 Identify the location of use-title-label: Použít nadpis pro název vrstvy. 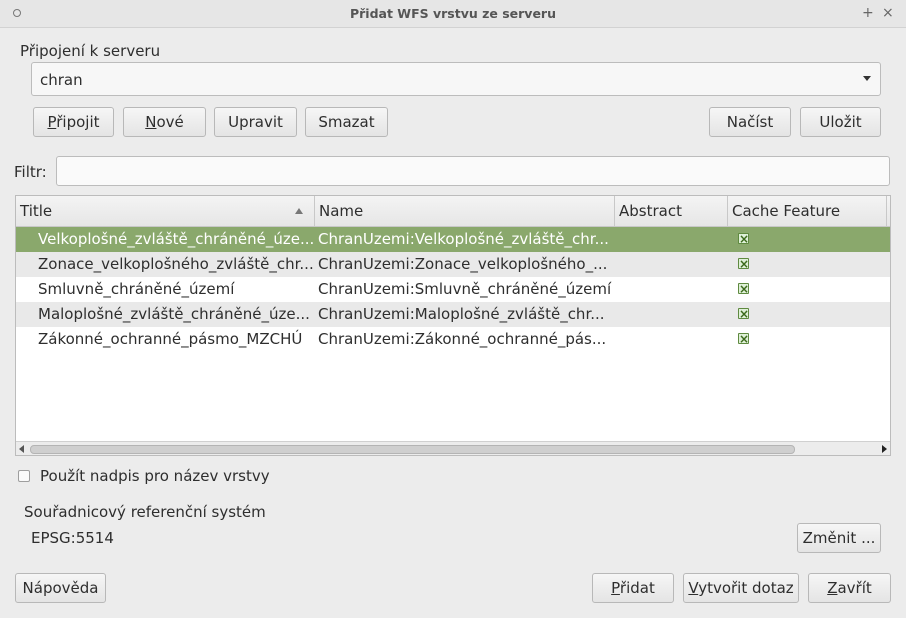
(155, 476).